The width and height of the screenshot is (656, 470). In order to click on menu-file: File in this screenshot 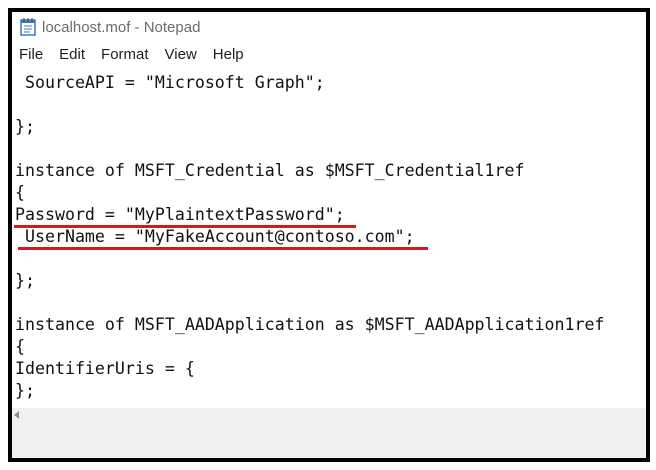, I will do `click(31, 54)`.